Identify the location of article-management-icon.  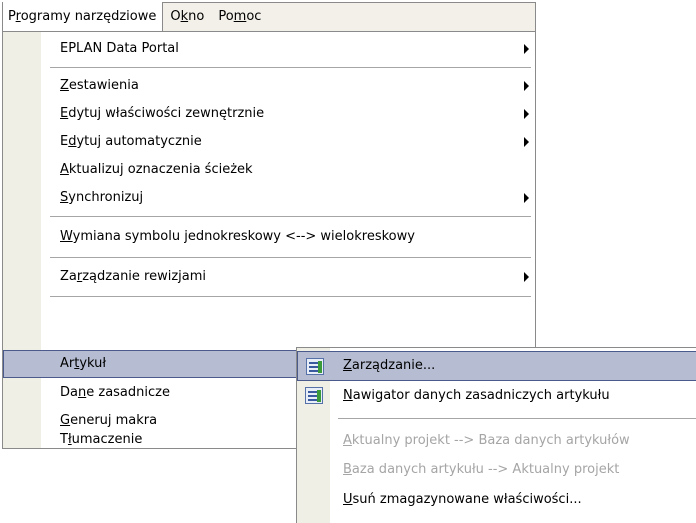
(315, 366).